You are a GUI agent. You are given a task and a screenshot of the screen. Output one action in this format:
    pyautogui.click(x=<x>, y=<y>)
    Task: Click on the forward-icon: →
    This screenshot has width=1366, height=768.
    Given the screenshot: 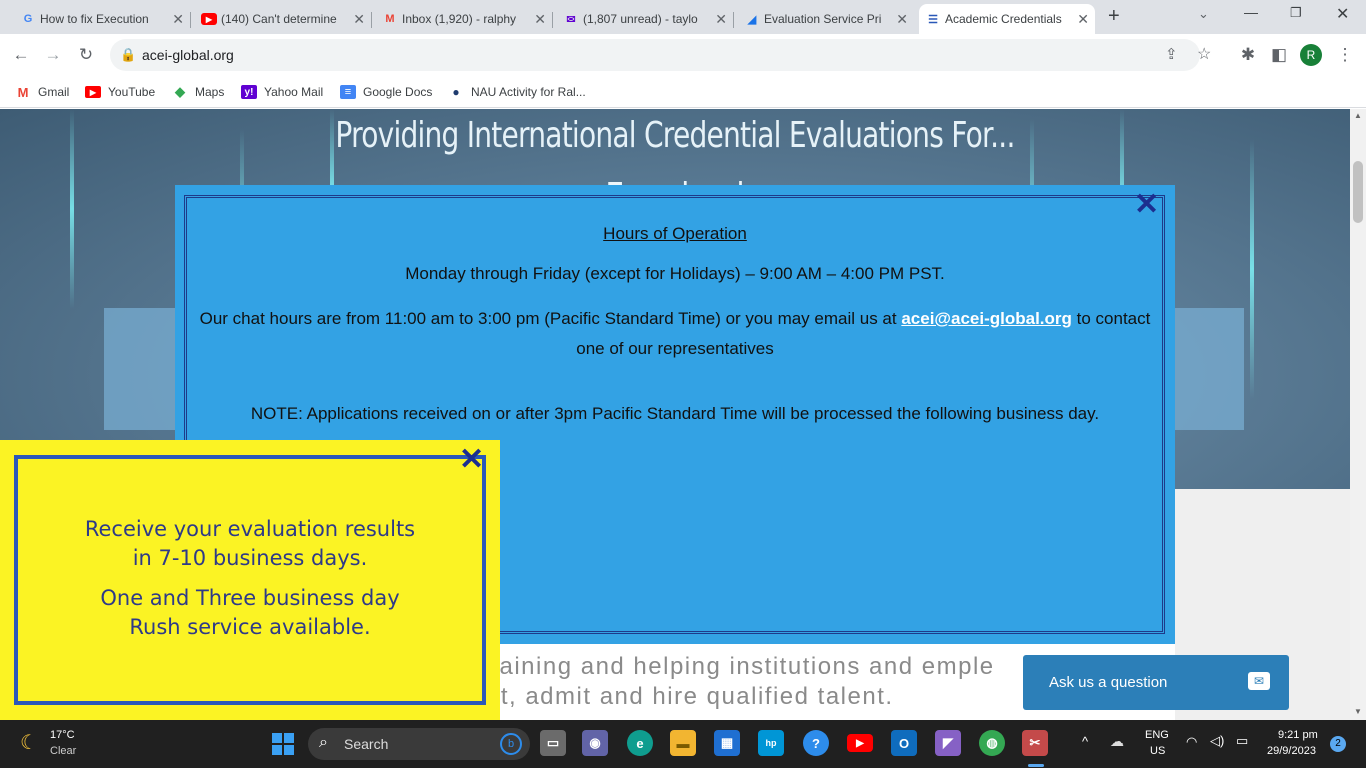 What is the action you would take?
    pyautogui.click(x=53, y=55)
    